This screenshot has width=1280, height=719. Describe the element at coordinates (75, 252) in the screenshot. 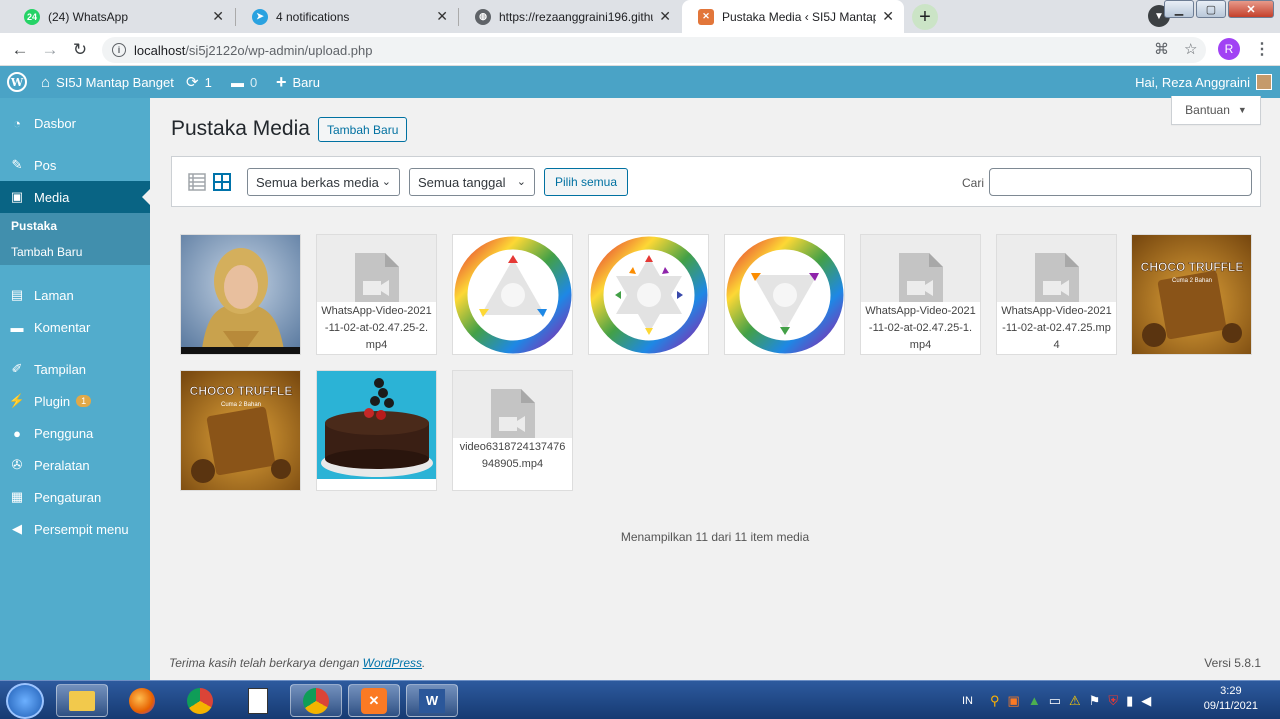

I see `submenu-item-add-new: Tambah Baru` at that location.